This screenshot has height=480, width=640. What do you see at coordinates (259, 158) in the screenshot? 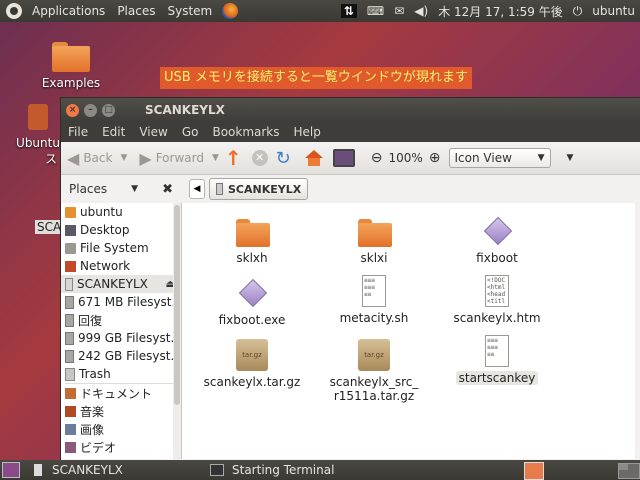
I see `stop-icon: ✕` at bounding box center [259, 158].